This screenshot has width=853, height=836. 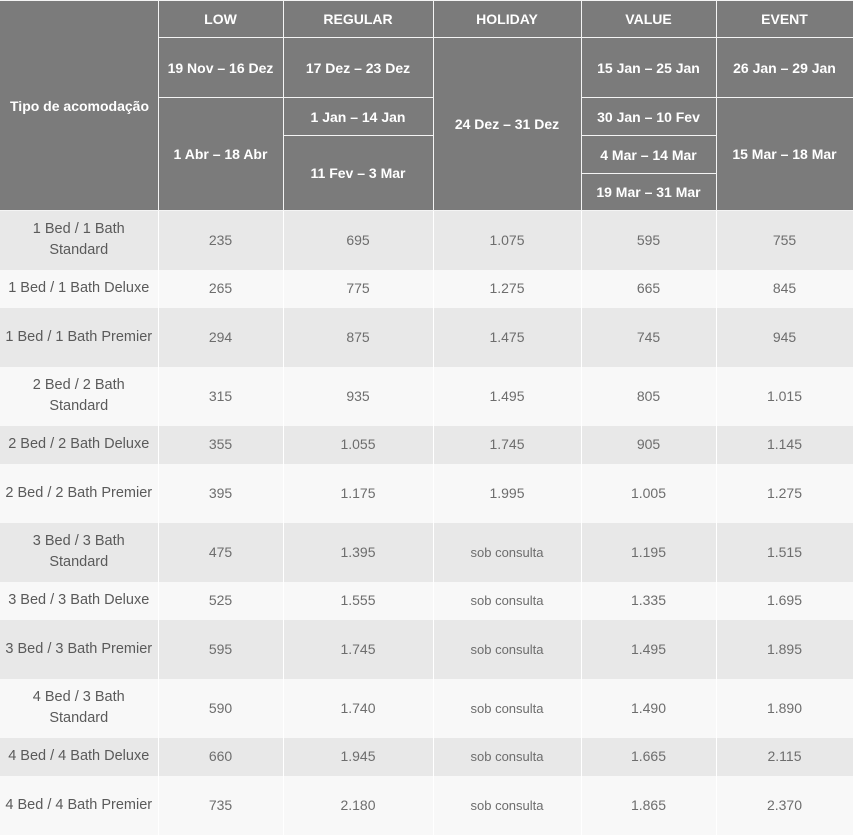 I want to click on season-header-event: EVENT, so click(x=784, y=19).